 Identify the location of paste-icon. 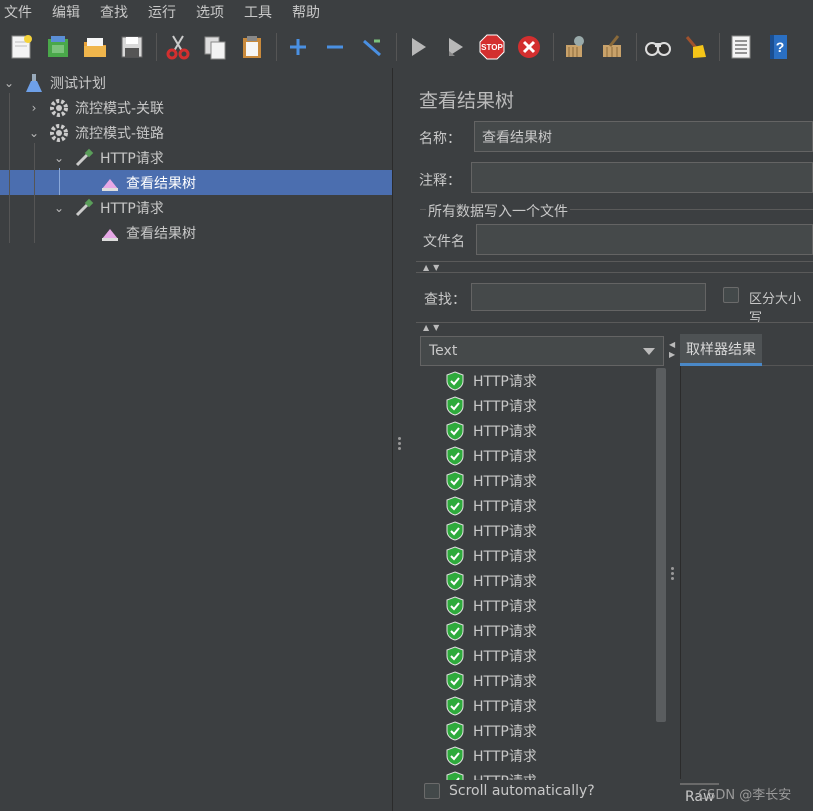
(252, 47).